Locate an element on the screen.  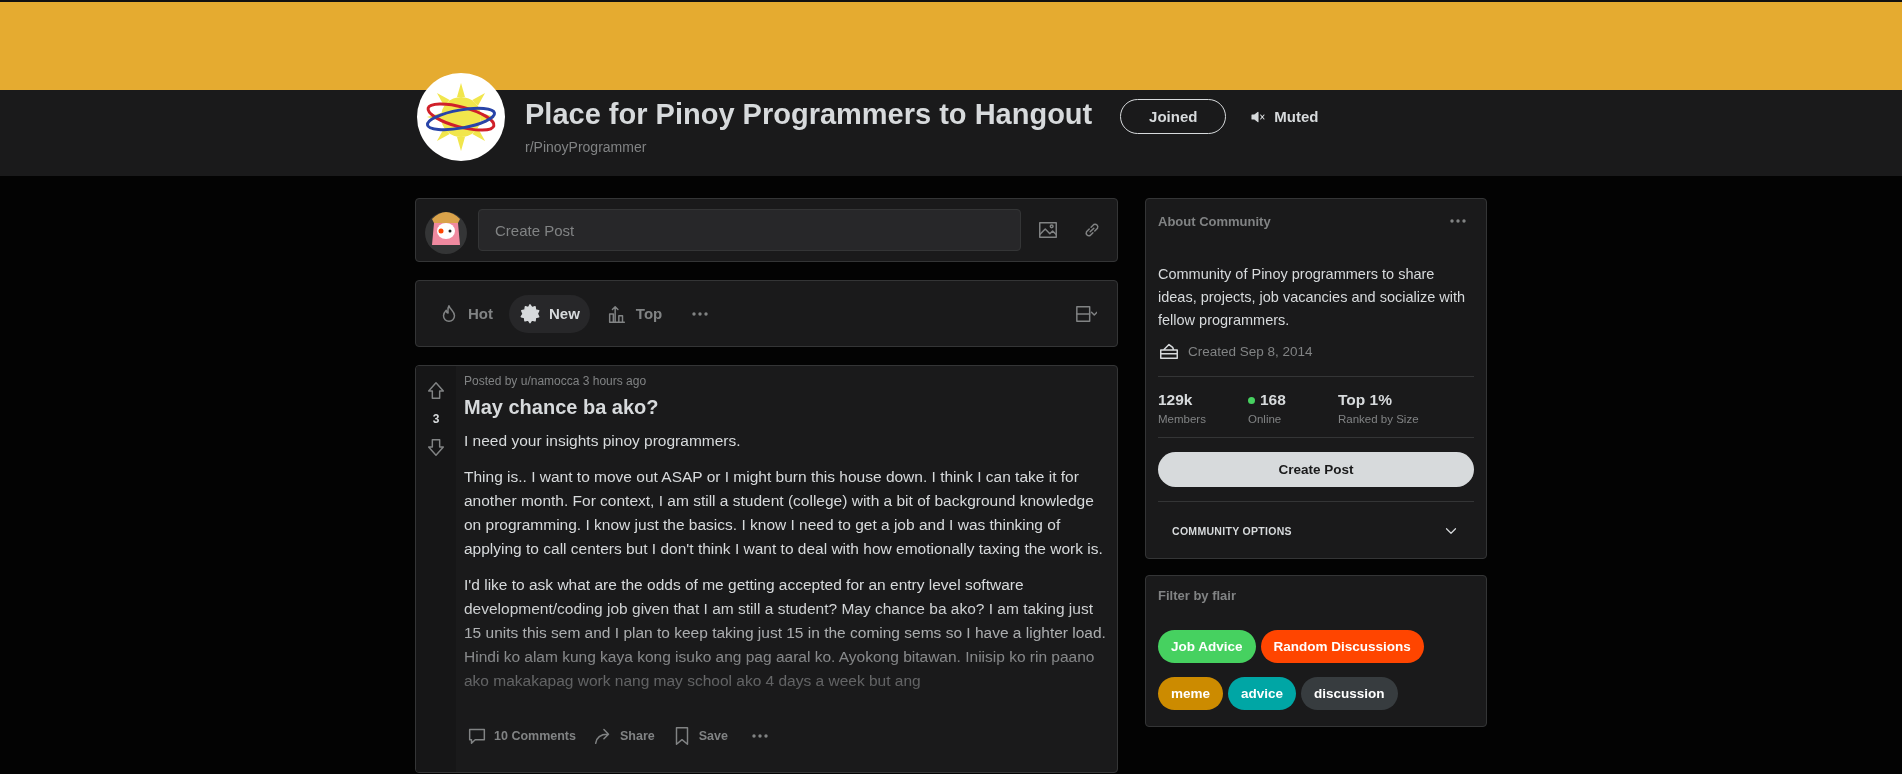
community-options-toggle: COMMUNITY OPTIONS is located at coordinates (1316, 521).